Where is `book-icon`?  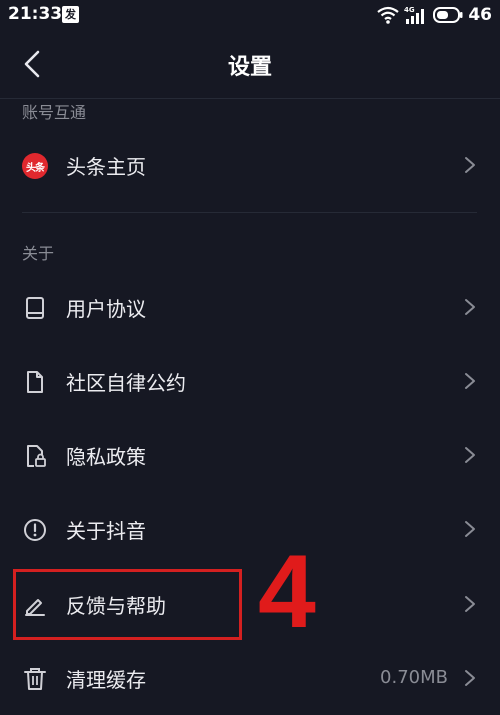 book-icon is located at coordinates (35, 308).